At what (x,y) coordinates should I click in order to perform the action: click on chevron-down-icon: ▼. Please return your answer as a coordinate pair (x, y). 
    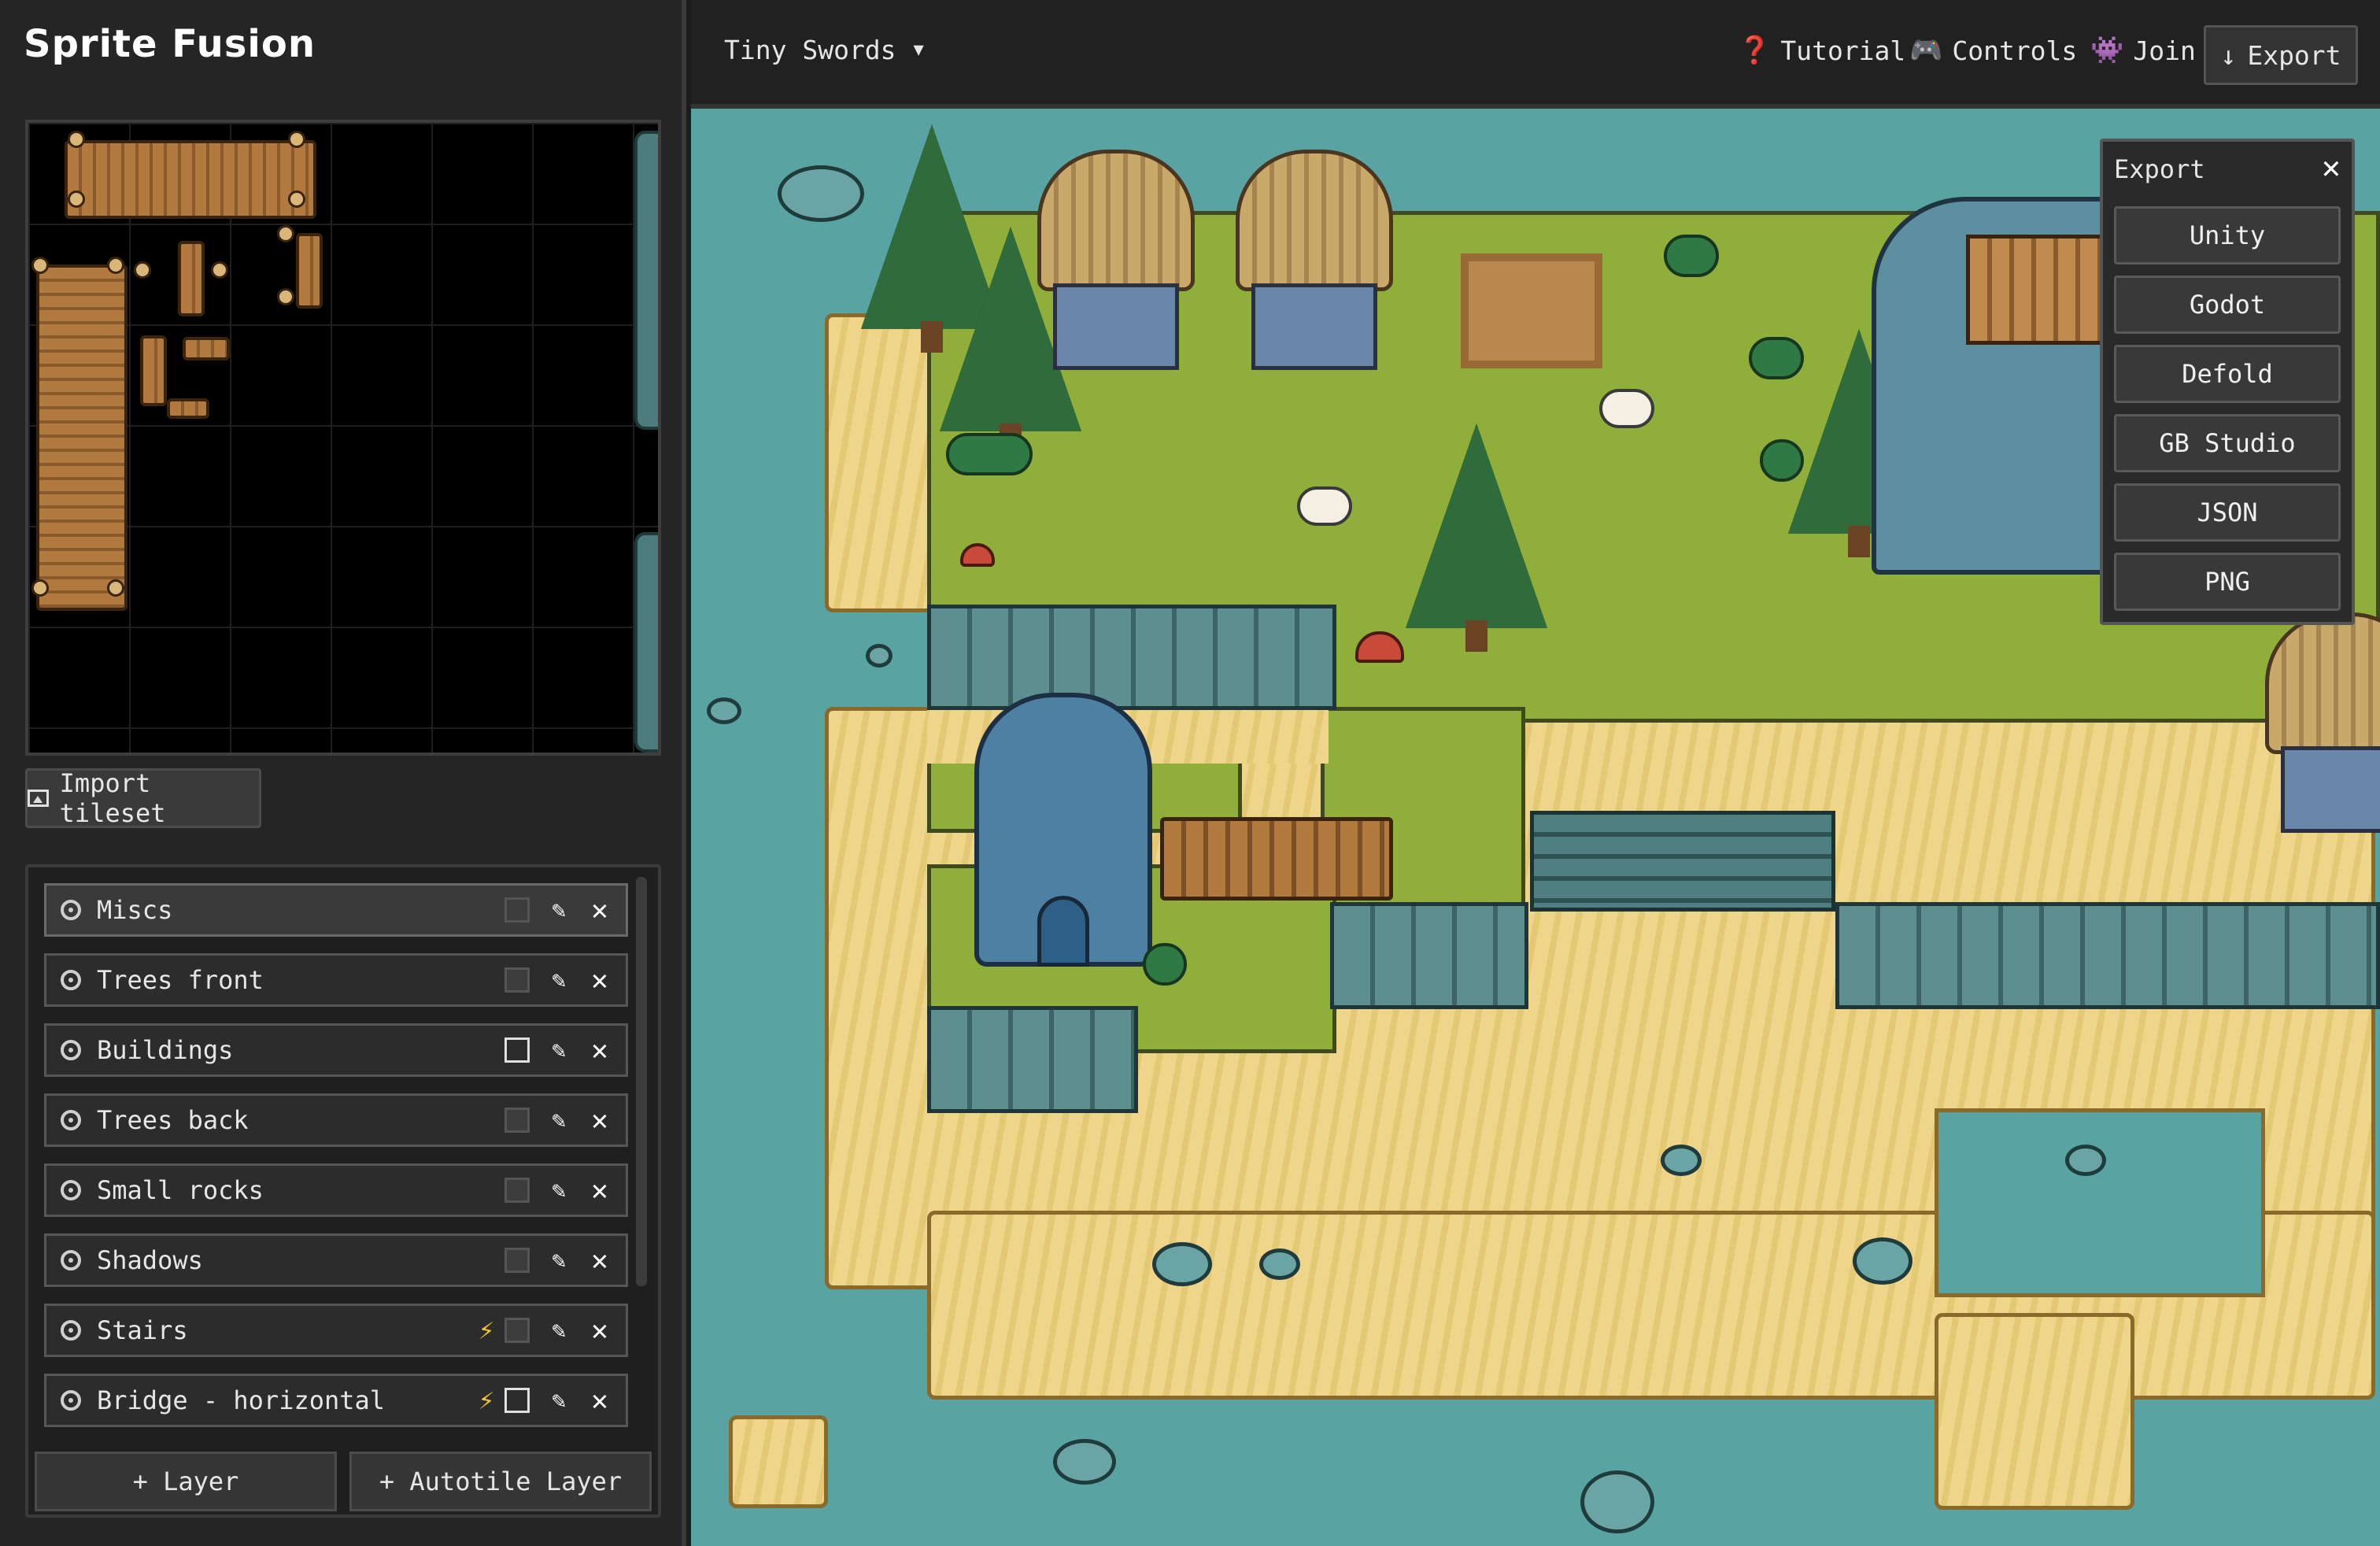
    Looking at the image, I should click on (918, 50).